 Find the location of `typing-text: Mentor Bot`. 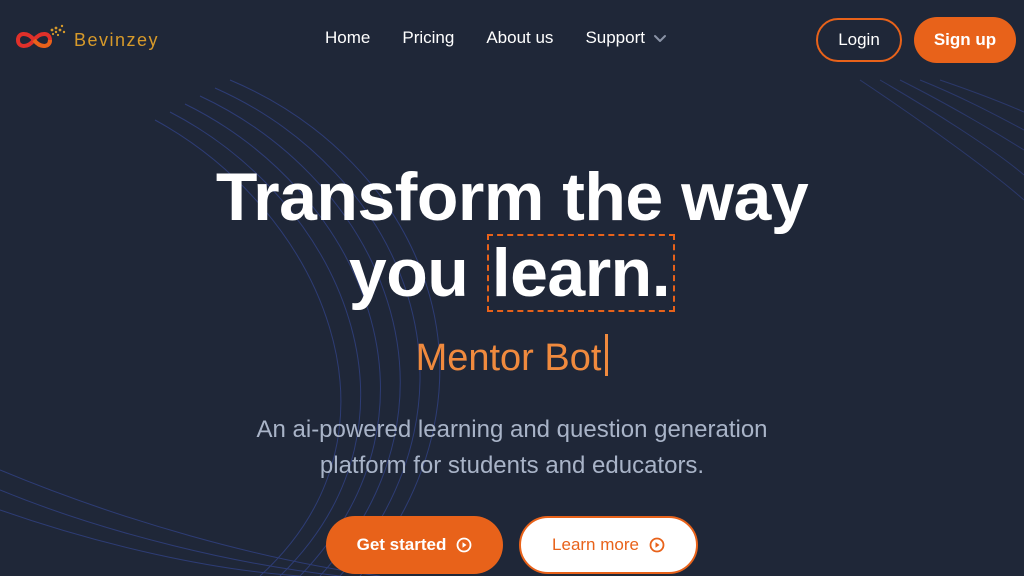

typing-text: Mentor Bot is located at coordinates (512, 358).